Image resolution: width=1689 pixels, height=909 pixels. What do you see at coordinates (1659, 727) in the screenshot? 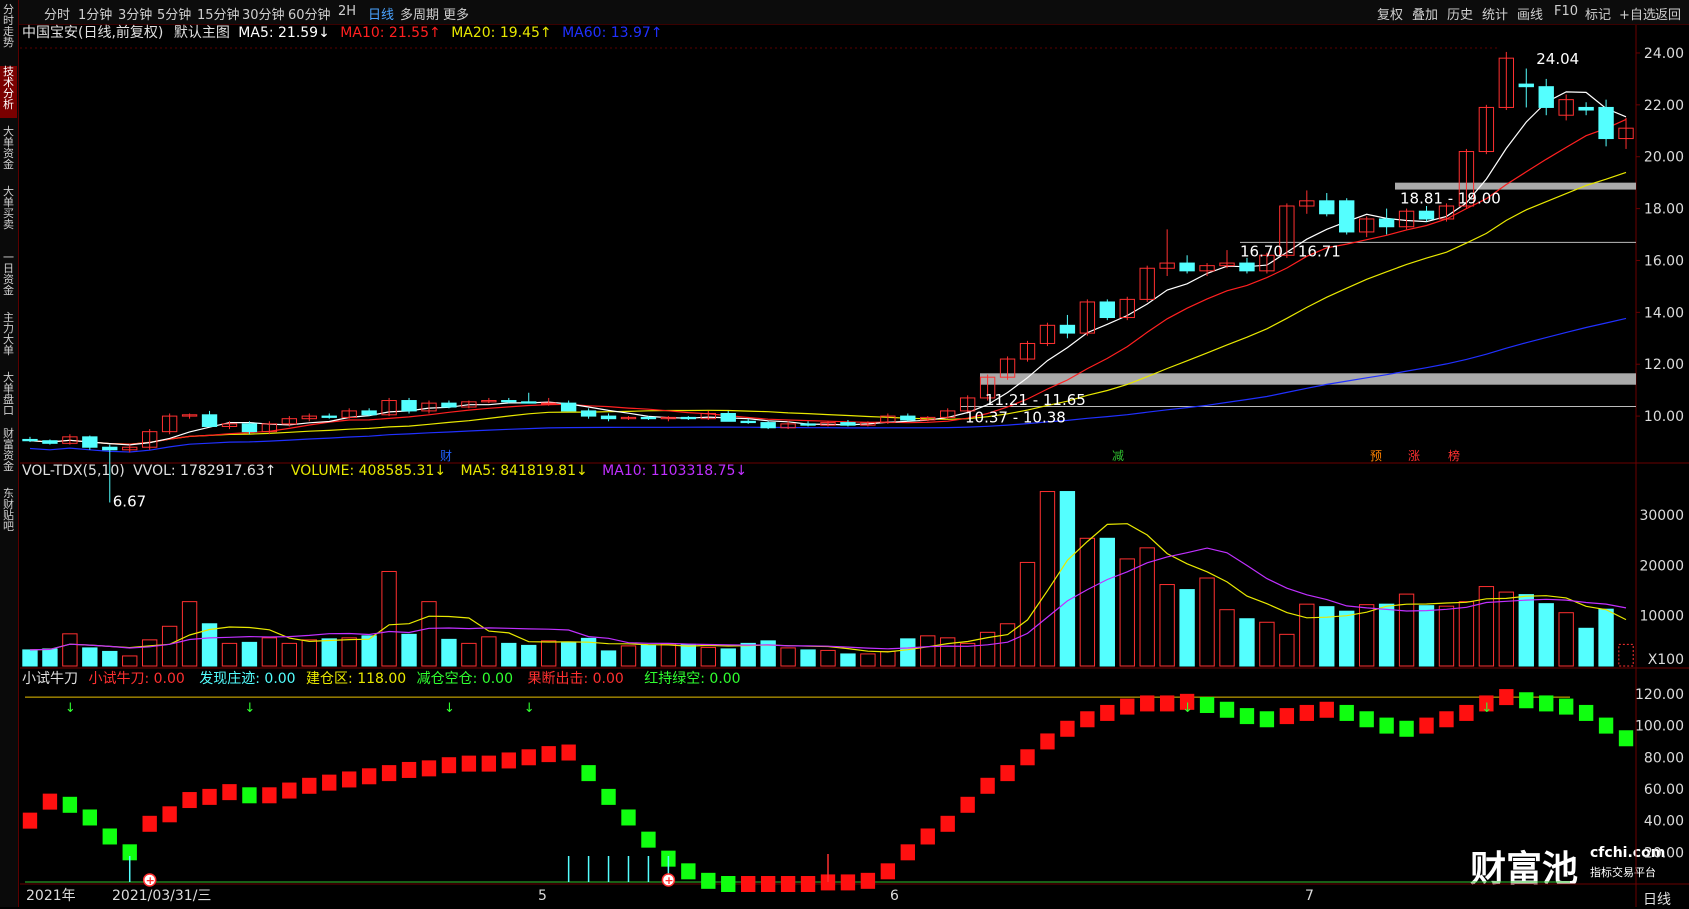
I see `indicator-tick: 100.00` at bounding box center [1659, 727].